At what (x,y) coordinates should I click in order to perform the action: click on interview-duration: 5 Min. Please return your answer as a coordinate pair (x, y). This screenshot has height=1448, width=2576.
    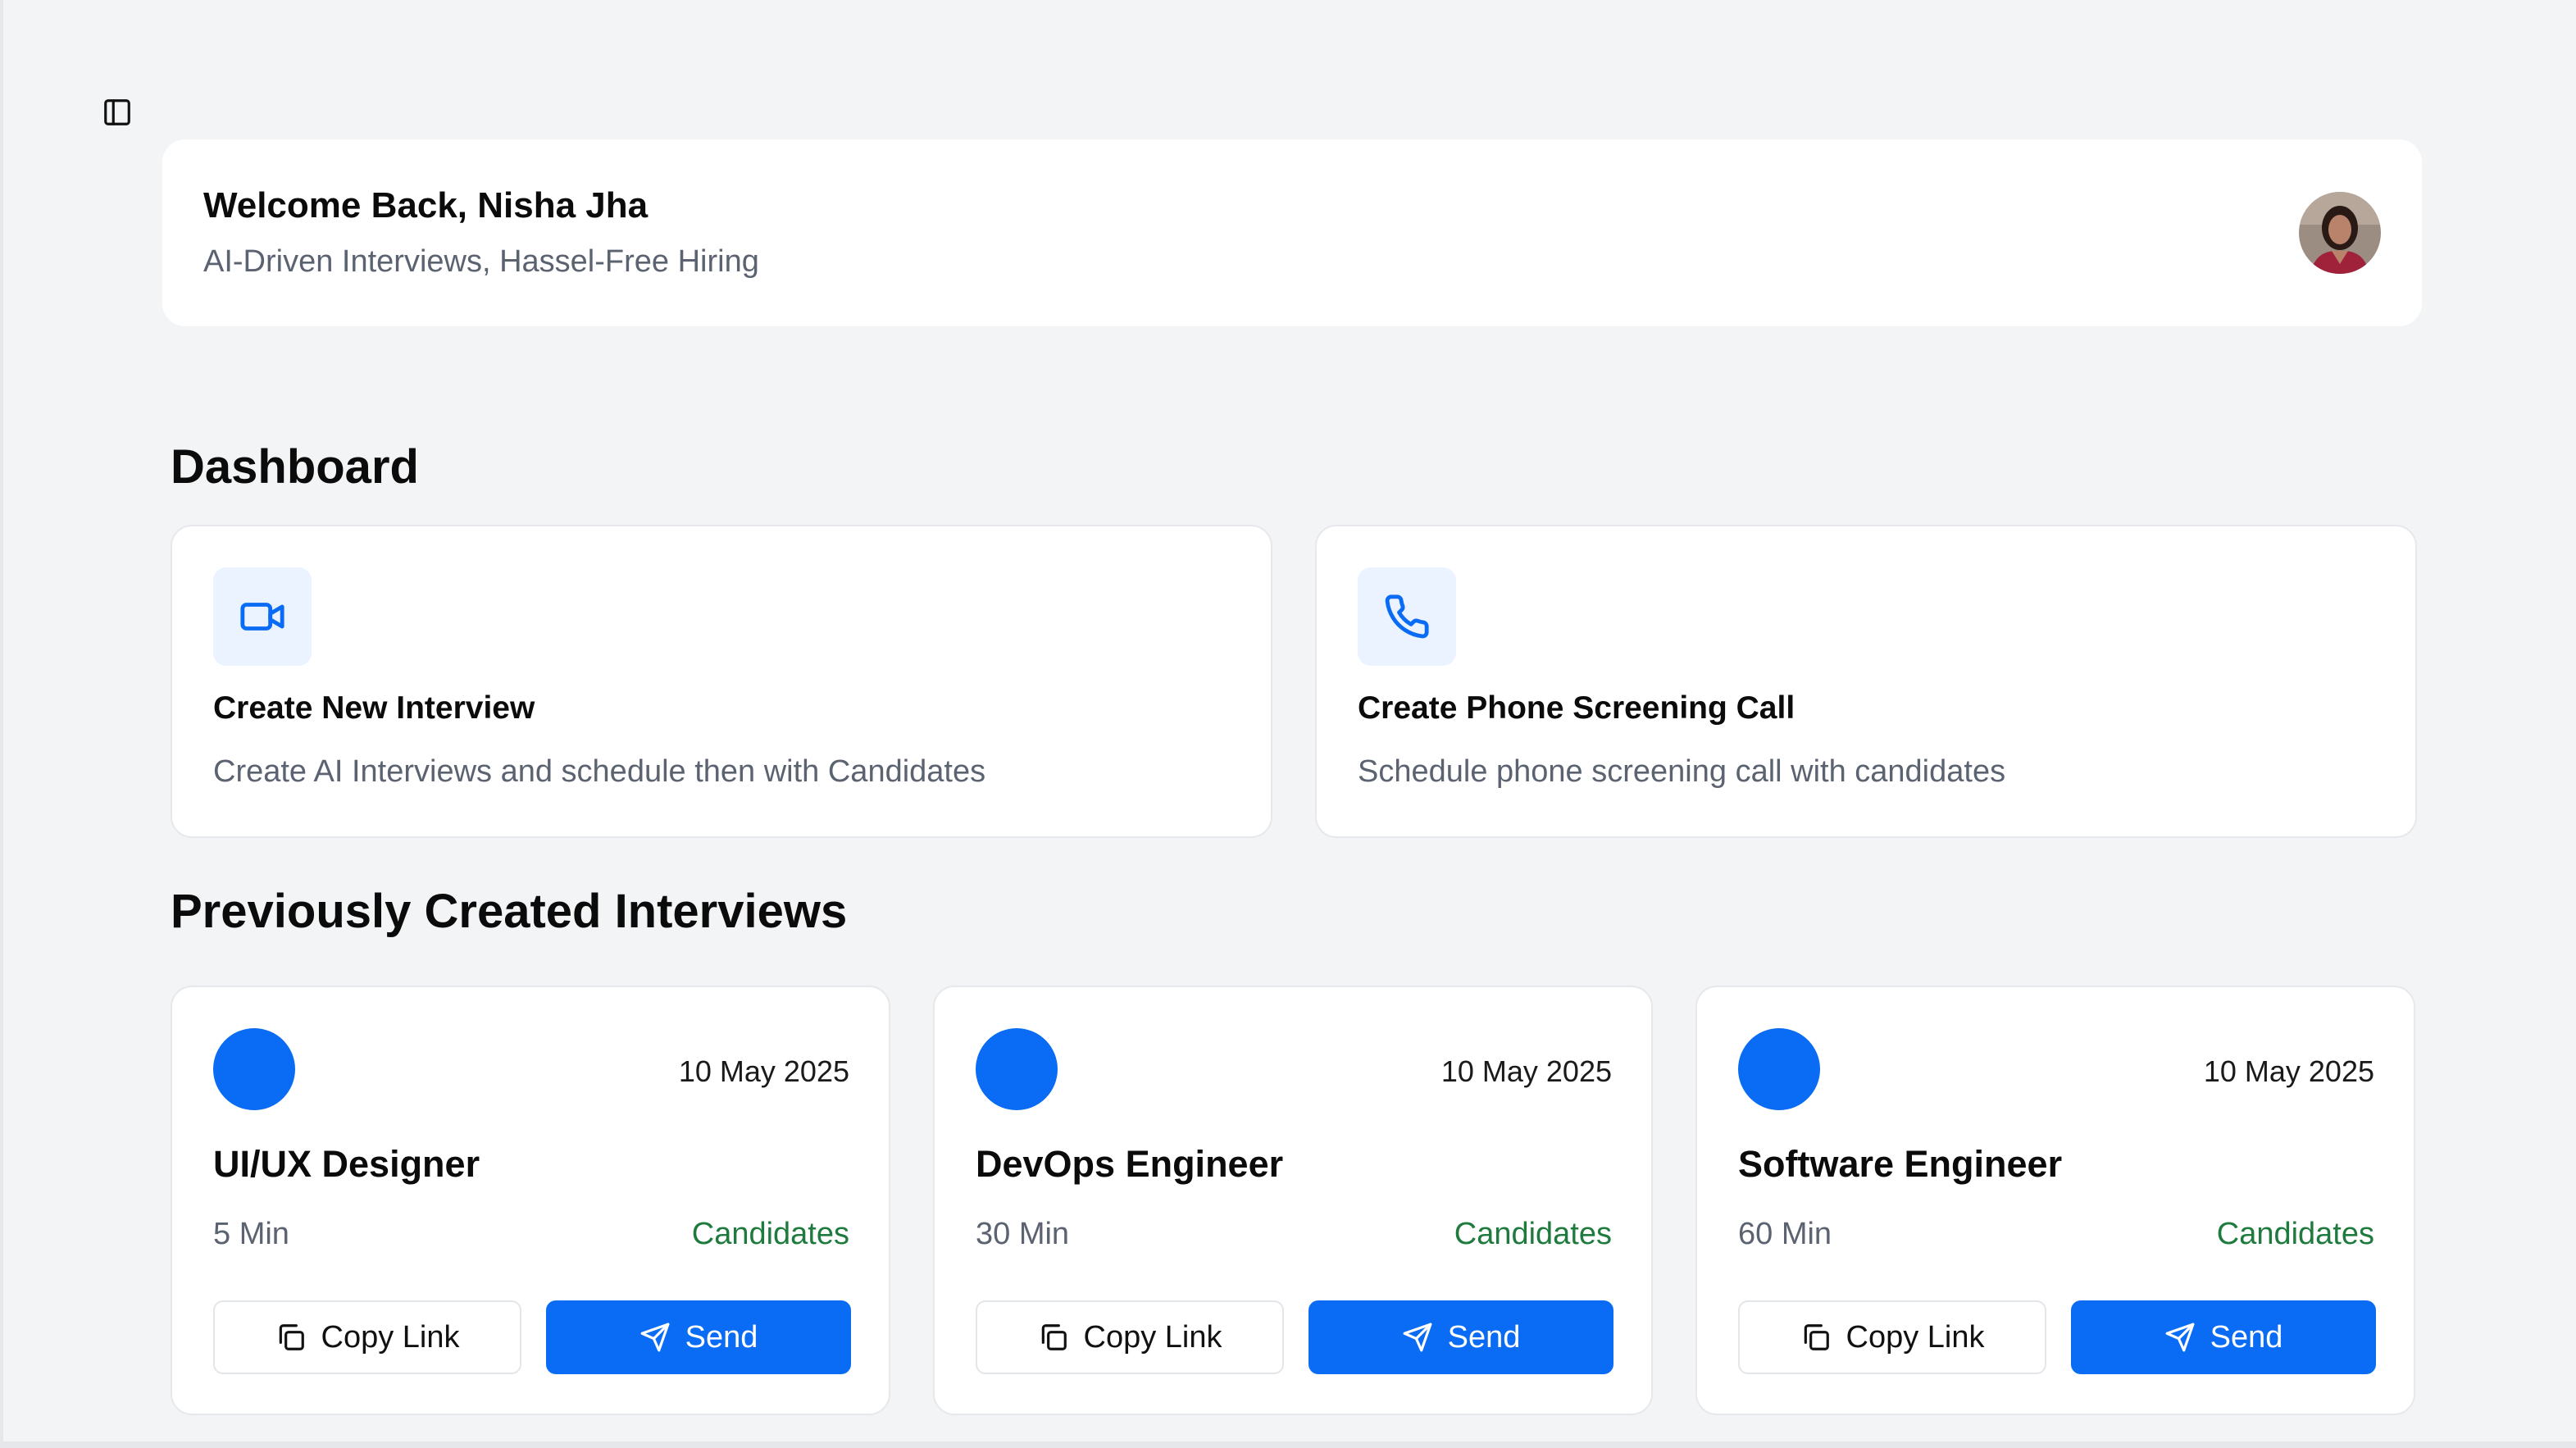
    Looking at the image, I should click on (251, 1234).